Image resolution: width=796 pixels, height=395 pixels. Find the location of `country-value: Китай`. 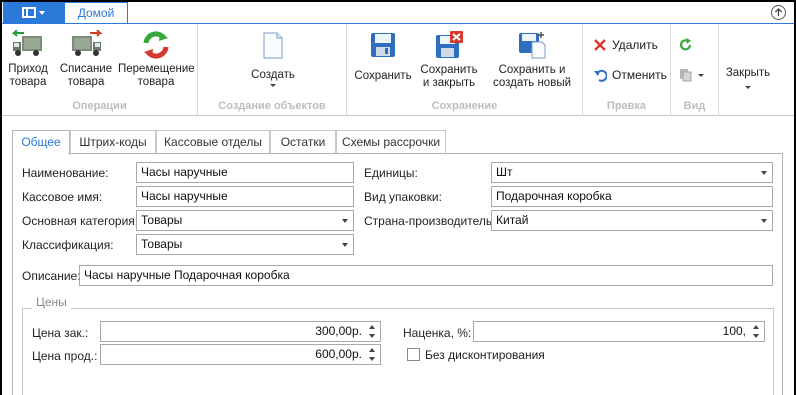

country-value: Китай is located at coordinates (512, 220).